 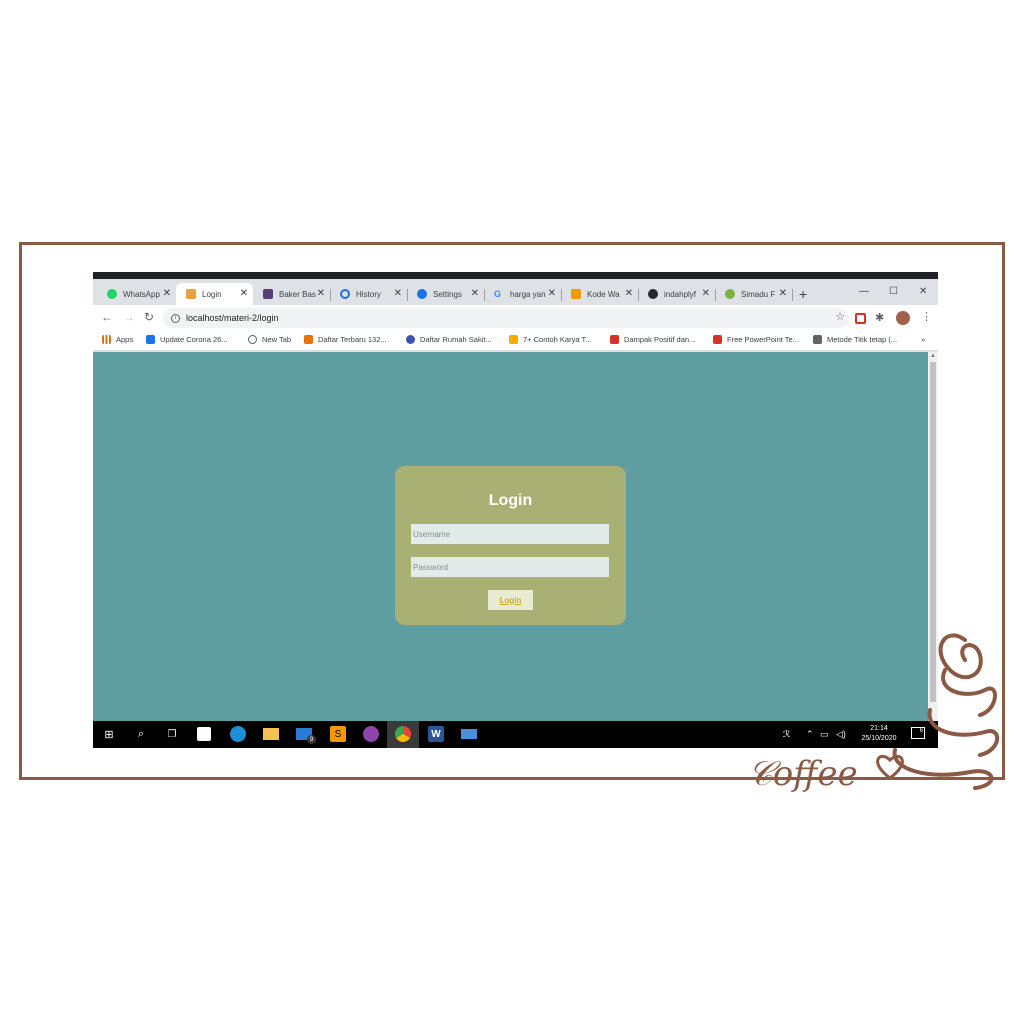 What do you see at coordinates (269, 339) in the screenshot?
I see `bookmark-new-tab: New Tab` at bounding box center [269, 339].